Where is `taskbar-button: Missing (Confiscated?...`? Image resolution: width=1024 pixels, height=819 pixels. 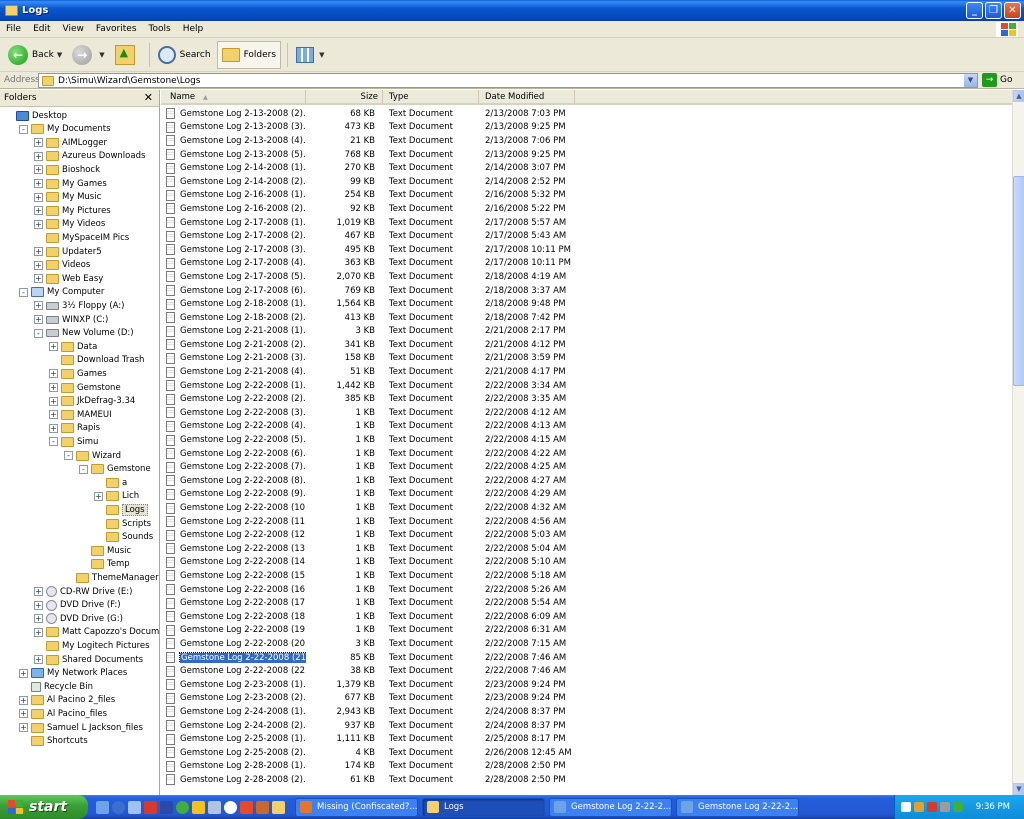 taskbar-button: Missing (Confiscated?... is located at coordinates (356, 807).